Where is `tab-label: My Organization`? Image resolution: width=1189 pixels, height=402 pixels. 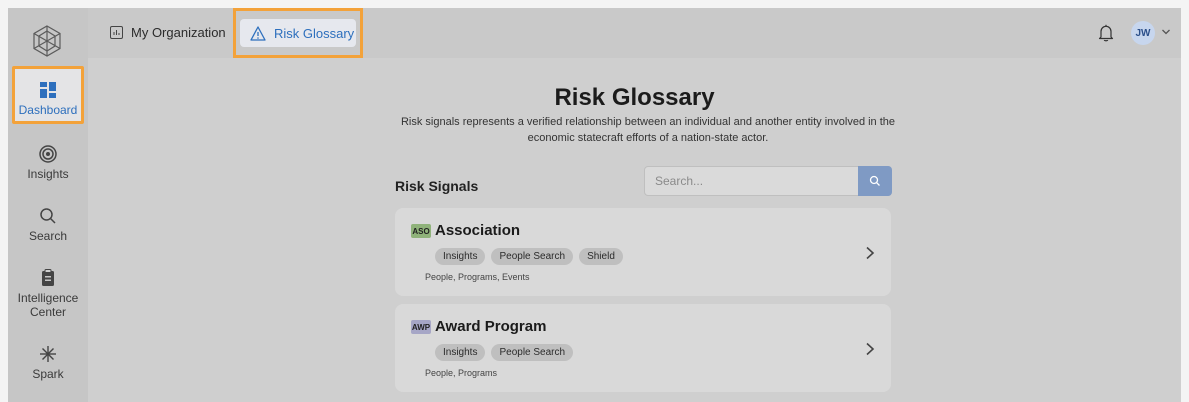 tab-label: My Organization is located at coordinates (178, 32).